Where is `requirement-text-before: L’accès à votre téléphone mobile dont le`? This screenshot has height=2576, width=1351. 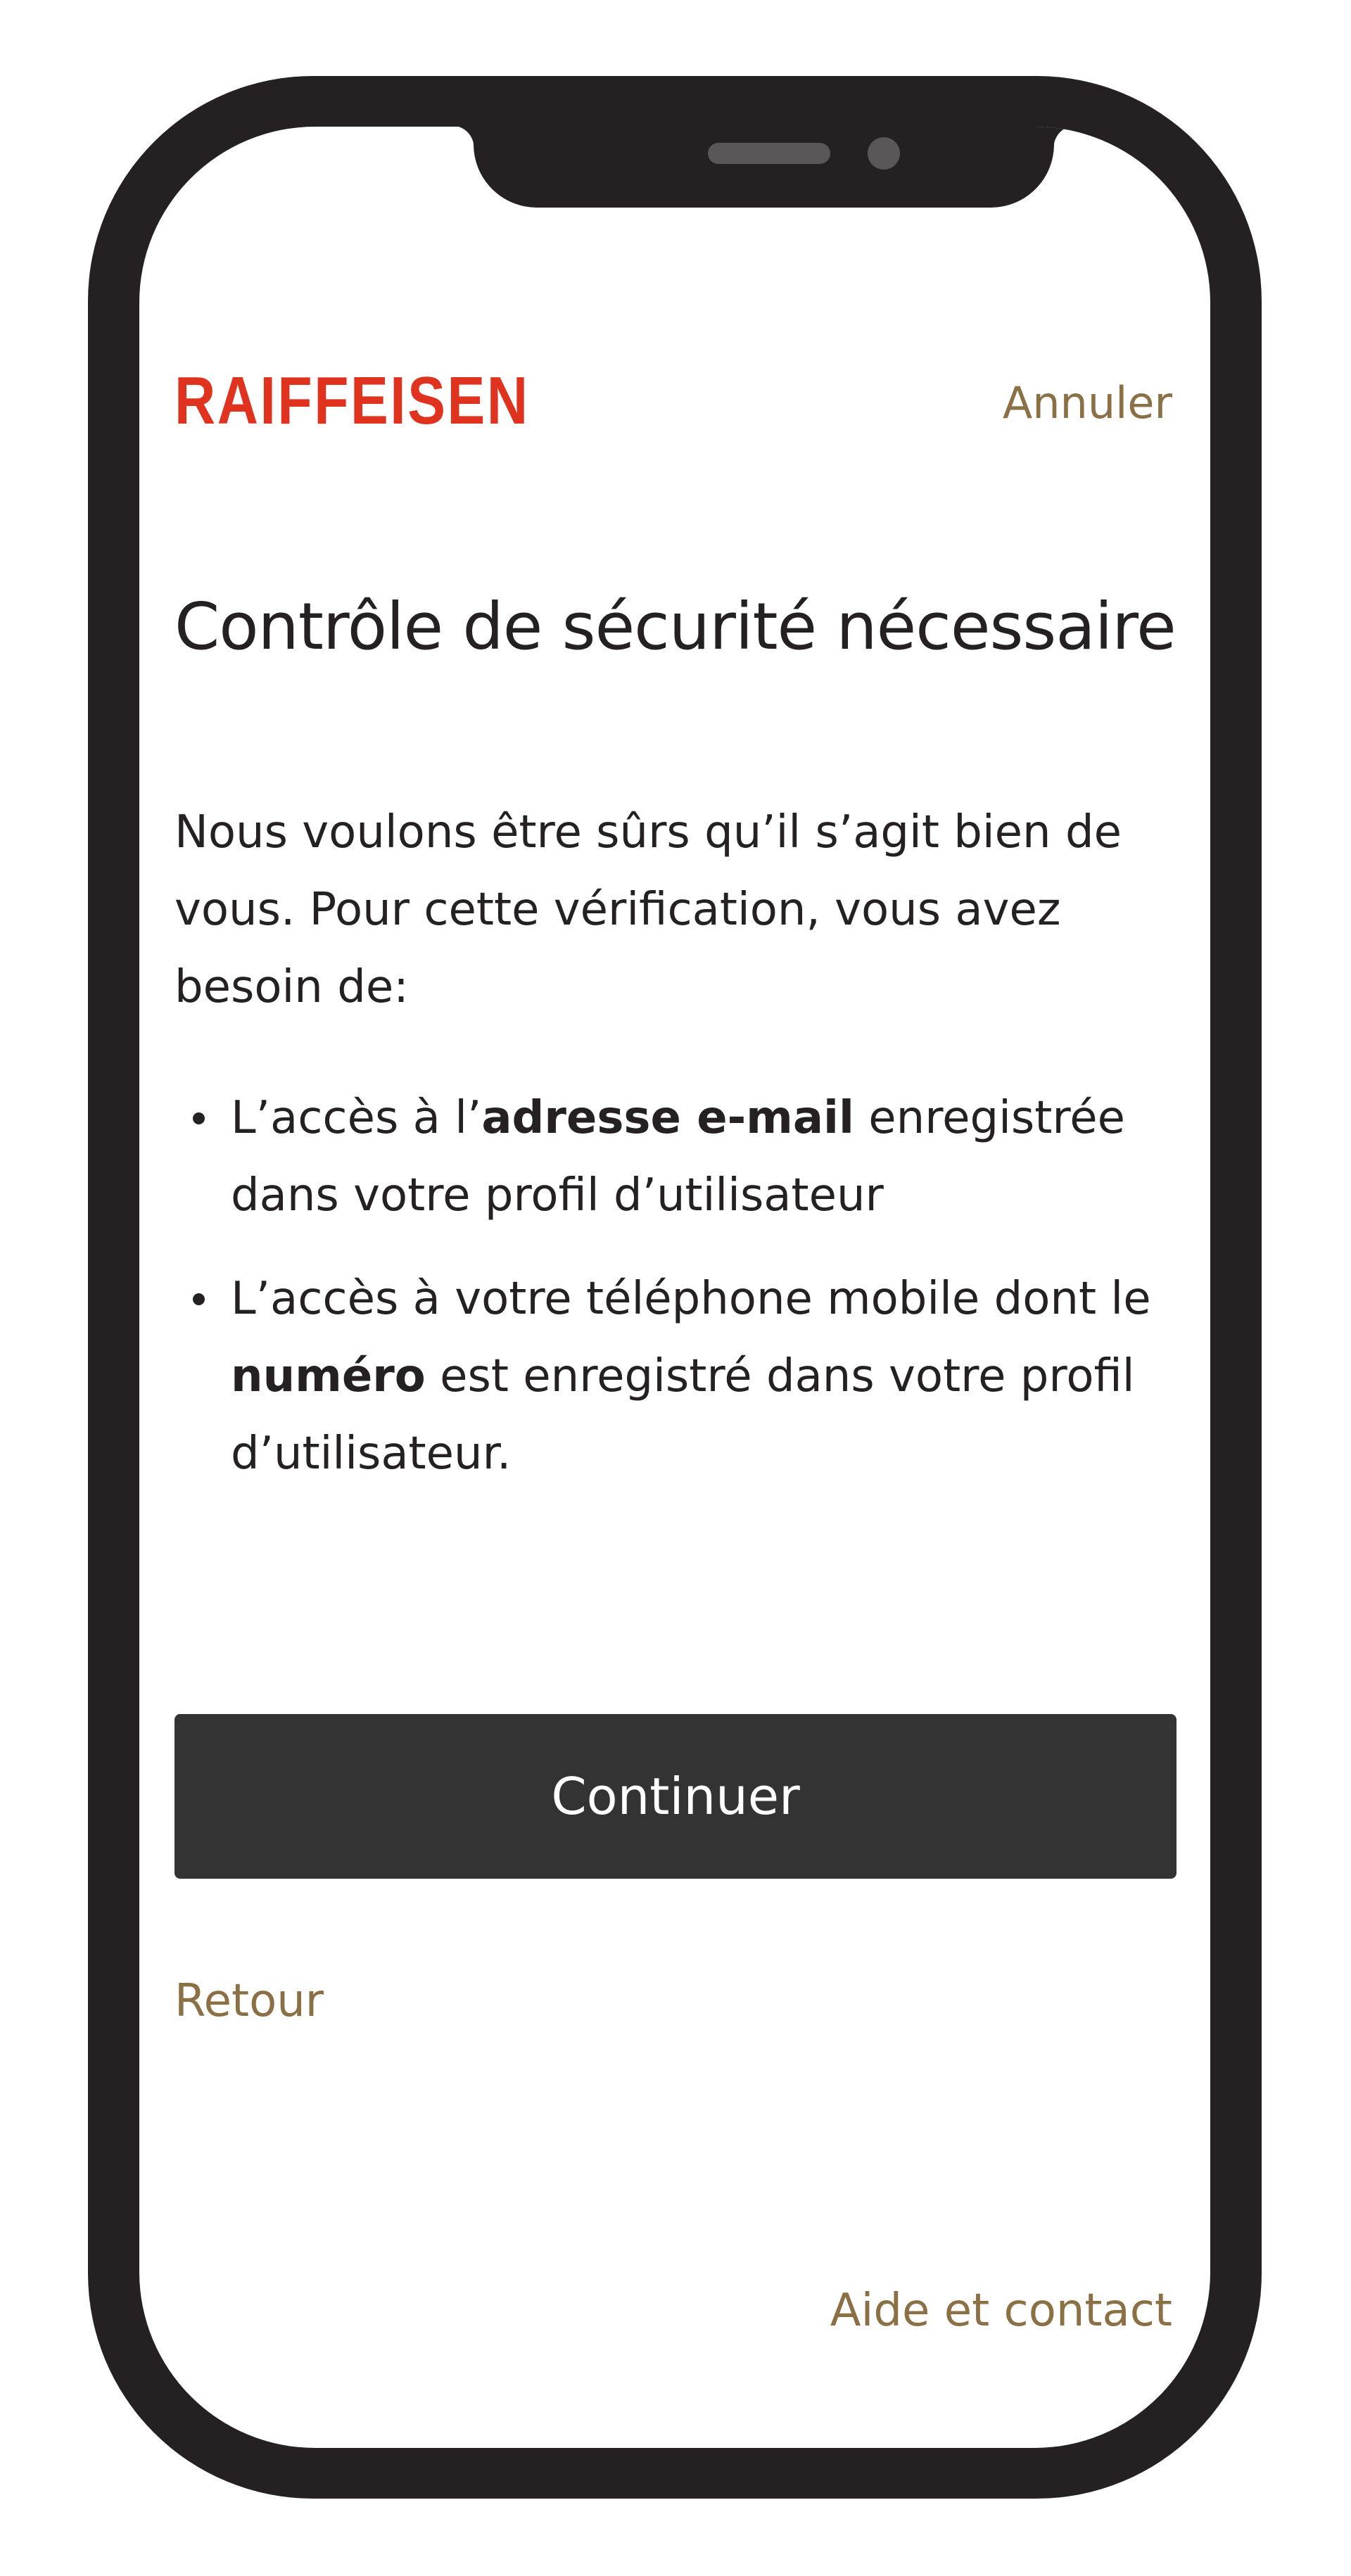 requirement-text-before: L’accès à votre téléphone mobile dont le is located at coordinates (691, 1299).